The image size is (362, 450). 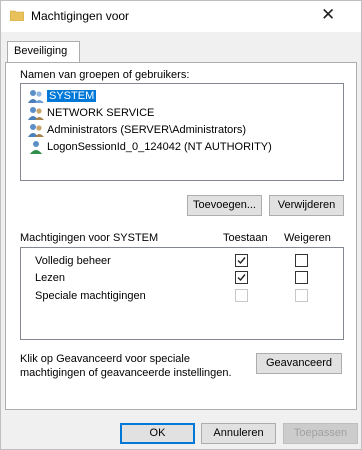 I want to click on permission-label-special: Speciale machtigingen, so click(x=90, y=296).